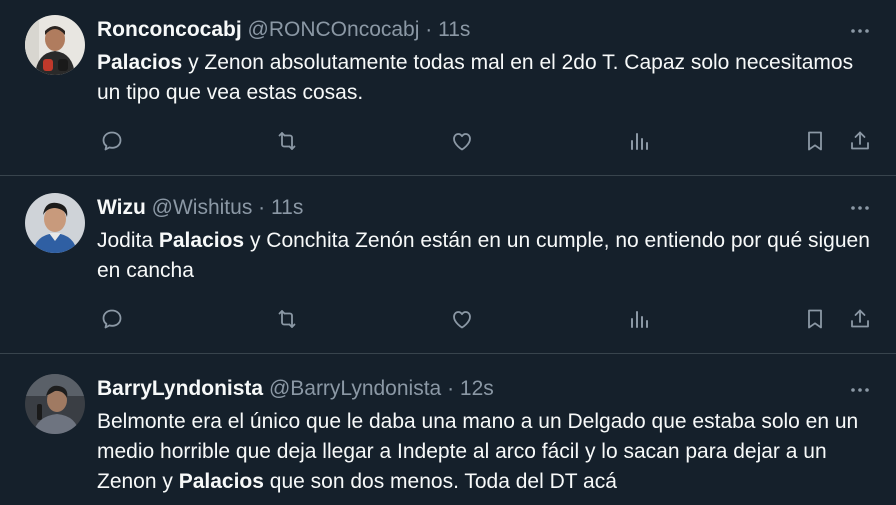 The height and width of the screenshot is (505, 896). Describe the element at coordinates (121, 207) in the screenshot. I see `display-name: Wizu` at that location.